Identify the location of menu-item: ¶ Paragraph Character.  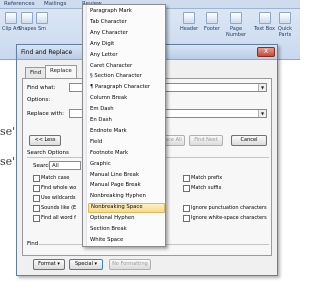
(126, 88).